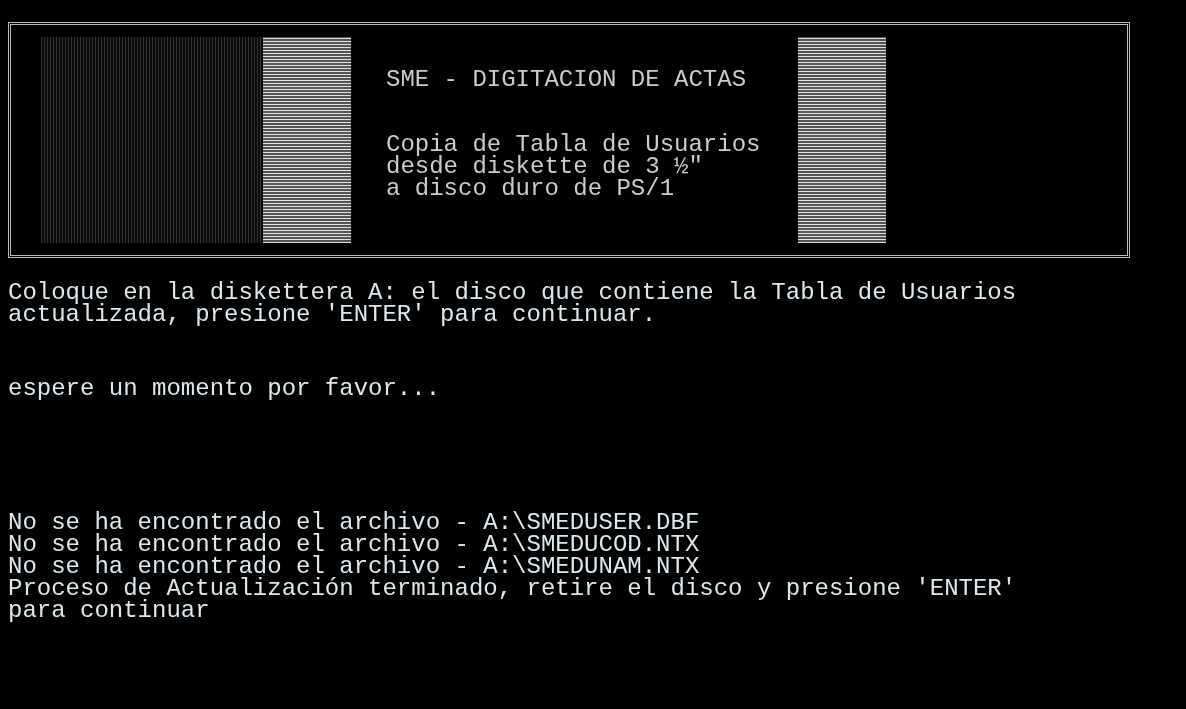  What do you see at coordinates (567, 80) in the screenshot?
I see `banner-title: SME - DIGITACION DE ACTAS` at bounding box center [567, 80].